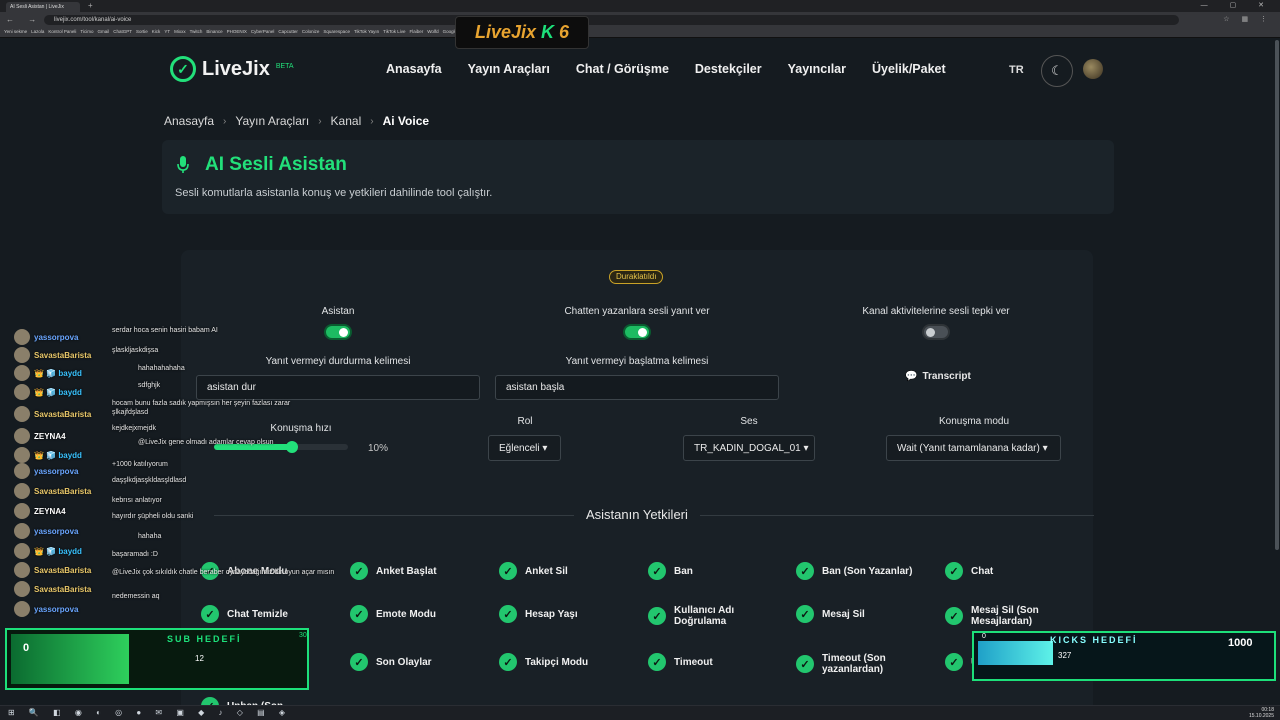  What do you see at coordinates (122, 32) in the screenshot?
I see `bookmark-item: ChatGPT` at bounding box center [122, 32].